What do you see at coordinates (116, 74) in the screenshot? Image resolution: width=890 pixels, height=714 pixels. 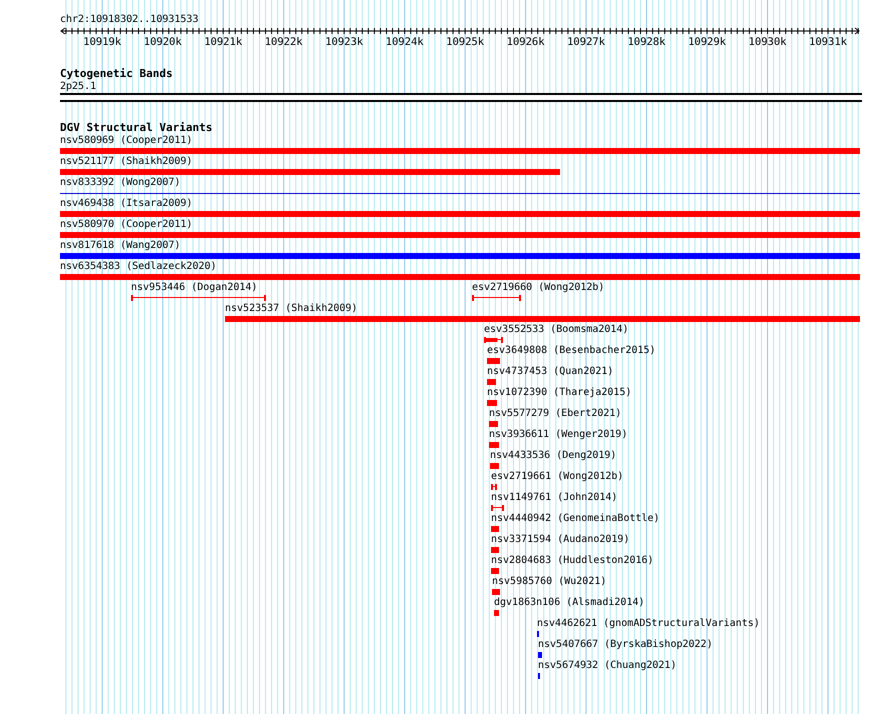 I see `track-title: Cytogenetic Bands` at bounding box center [116, 74].